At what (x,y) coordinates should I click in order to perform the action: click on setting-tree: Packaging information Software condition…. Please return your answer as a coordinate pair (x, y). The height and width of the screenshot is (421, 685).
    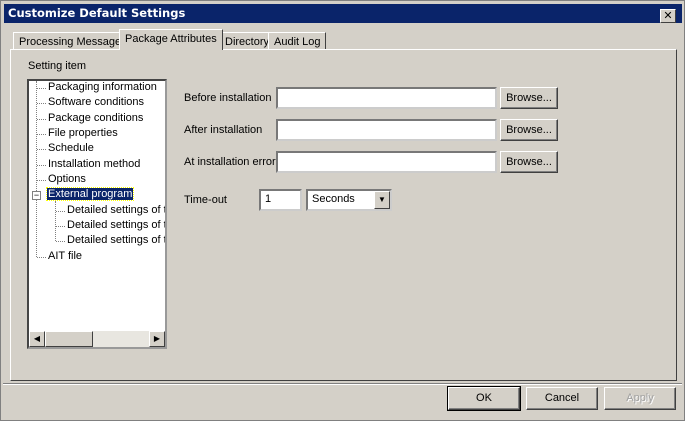
    Looking at the image, I should click on (97, 214).